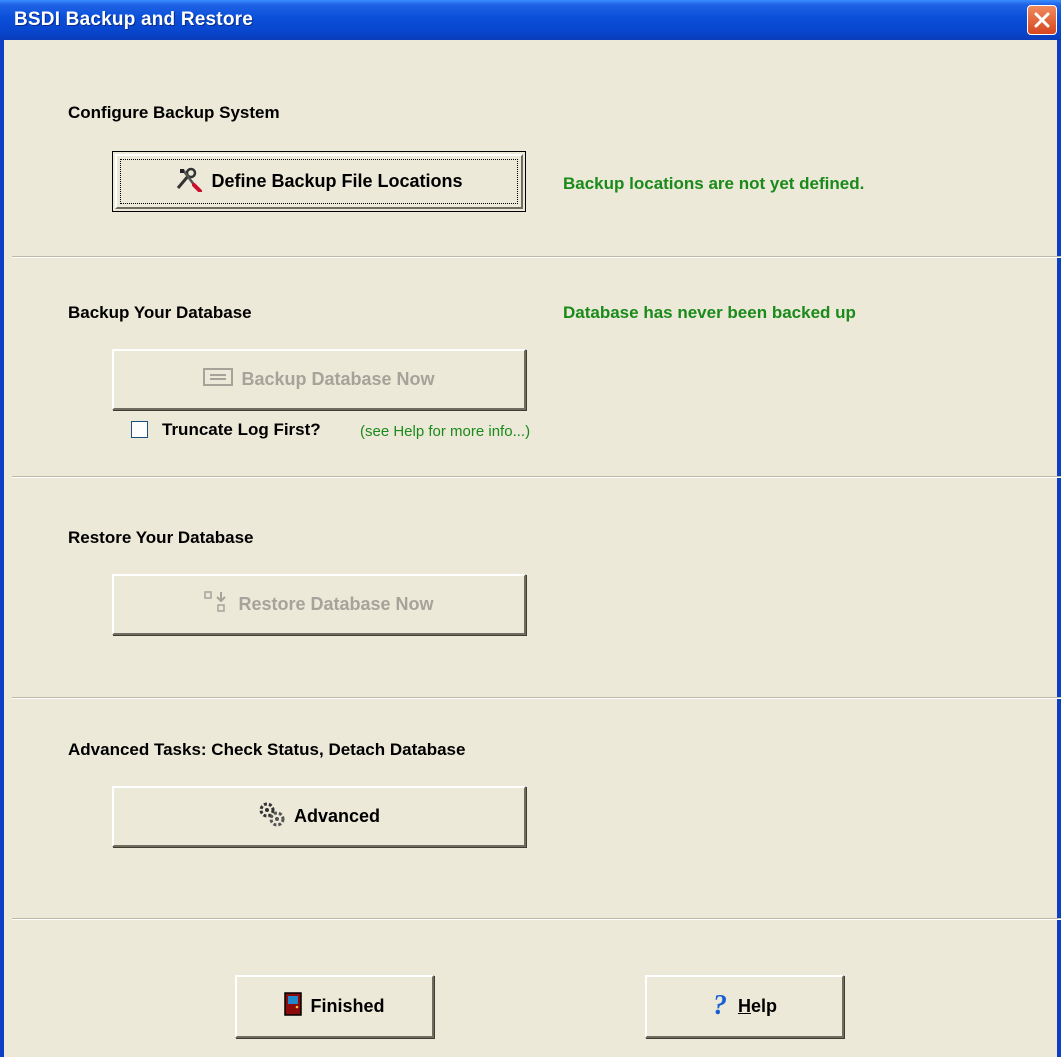 The width and height of the screenshot is (1061, 1057). Describe the element at coordinates (139, 429) in the screenshot. I see `truncate-log-checkbox` at that location.